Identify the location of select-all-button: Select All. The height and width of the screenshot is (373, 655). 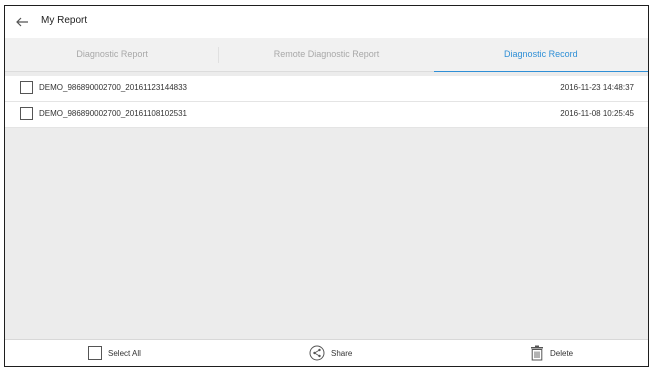
(114, 353).